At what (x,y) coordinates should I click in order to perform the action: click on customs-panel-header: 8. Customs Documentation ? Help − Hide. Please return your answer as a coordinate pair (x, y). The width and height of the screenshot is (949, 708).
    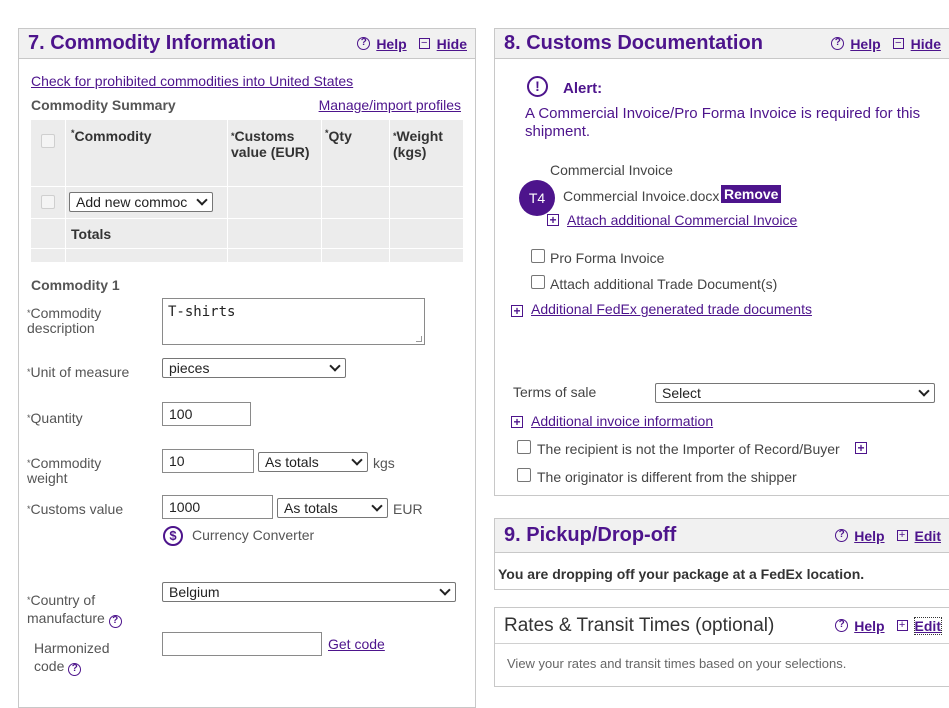
    Looking at the image, I should click on (722, 44).